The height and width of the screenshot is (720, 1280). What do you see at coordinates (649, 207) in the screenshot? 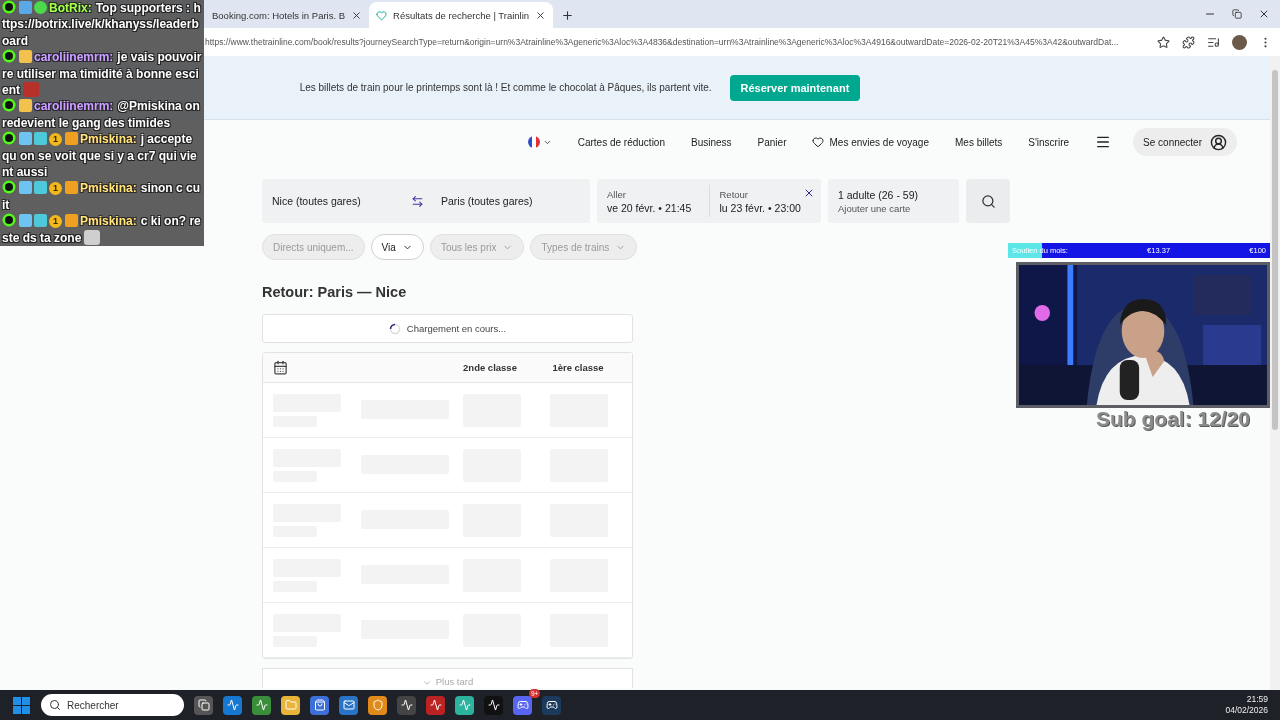
I see `outbound-date: ve 20 févr. • 21:45` at bounding box center [649, 207].